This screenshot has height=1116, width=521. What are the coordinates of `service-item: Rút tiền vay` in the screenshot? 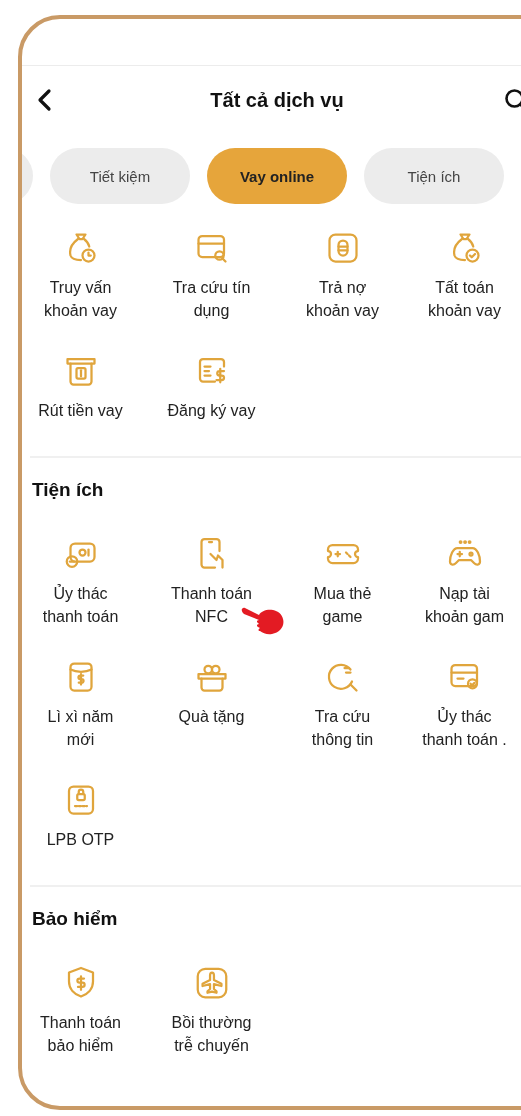 It's located at (84, 387).